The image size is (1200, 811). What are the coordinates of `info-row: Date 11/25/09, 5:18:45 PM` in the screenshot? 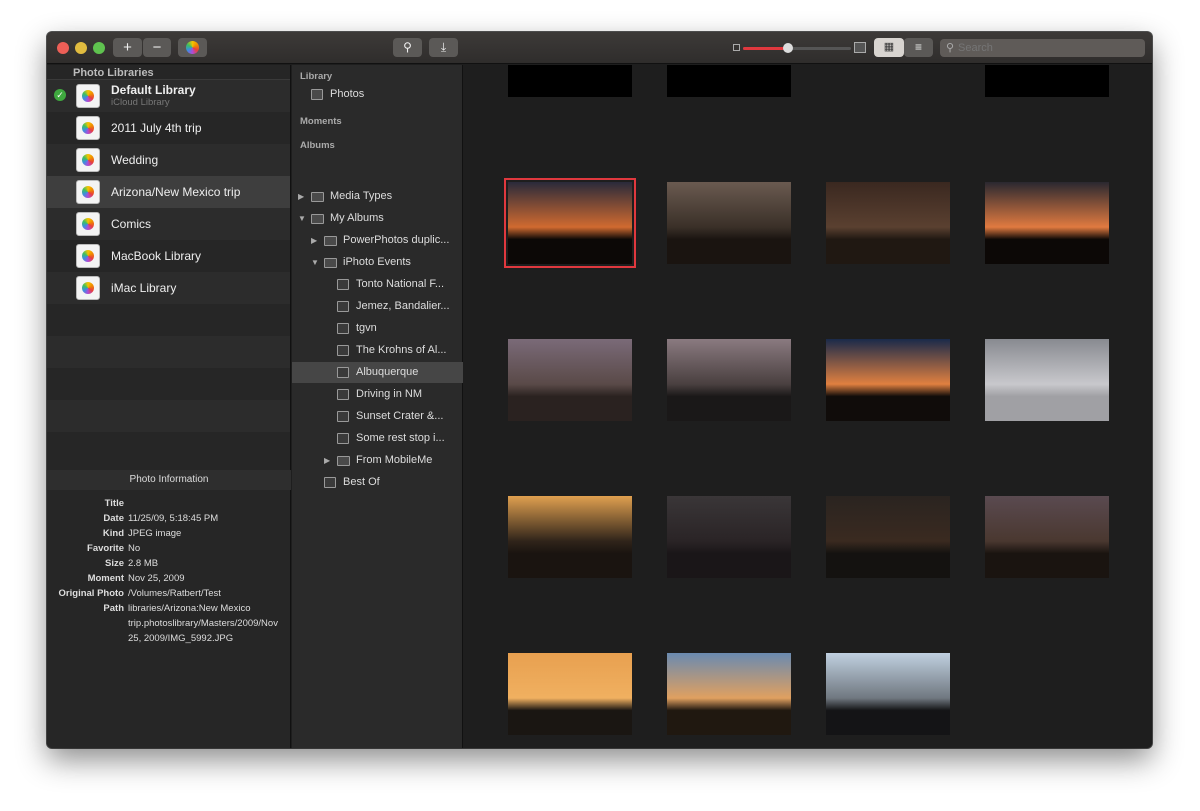 It's located at (161, 518).